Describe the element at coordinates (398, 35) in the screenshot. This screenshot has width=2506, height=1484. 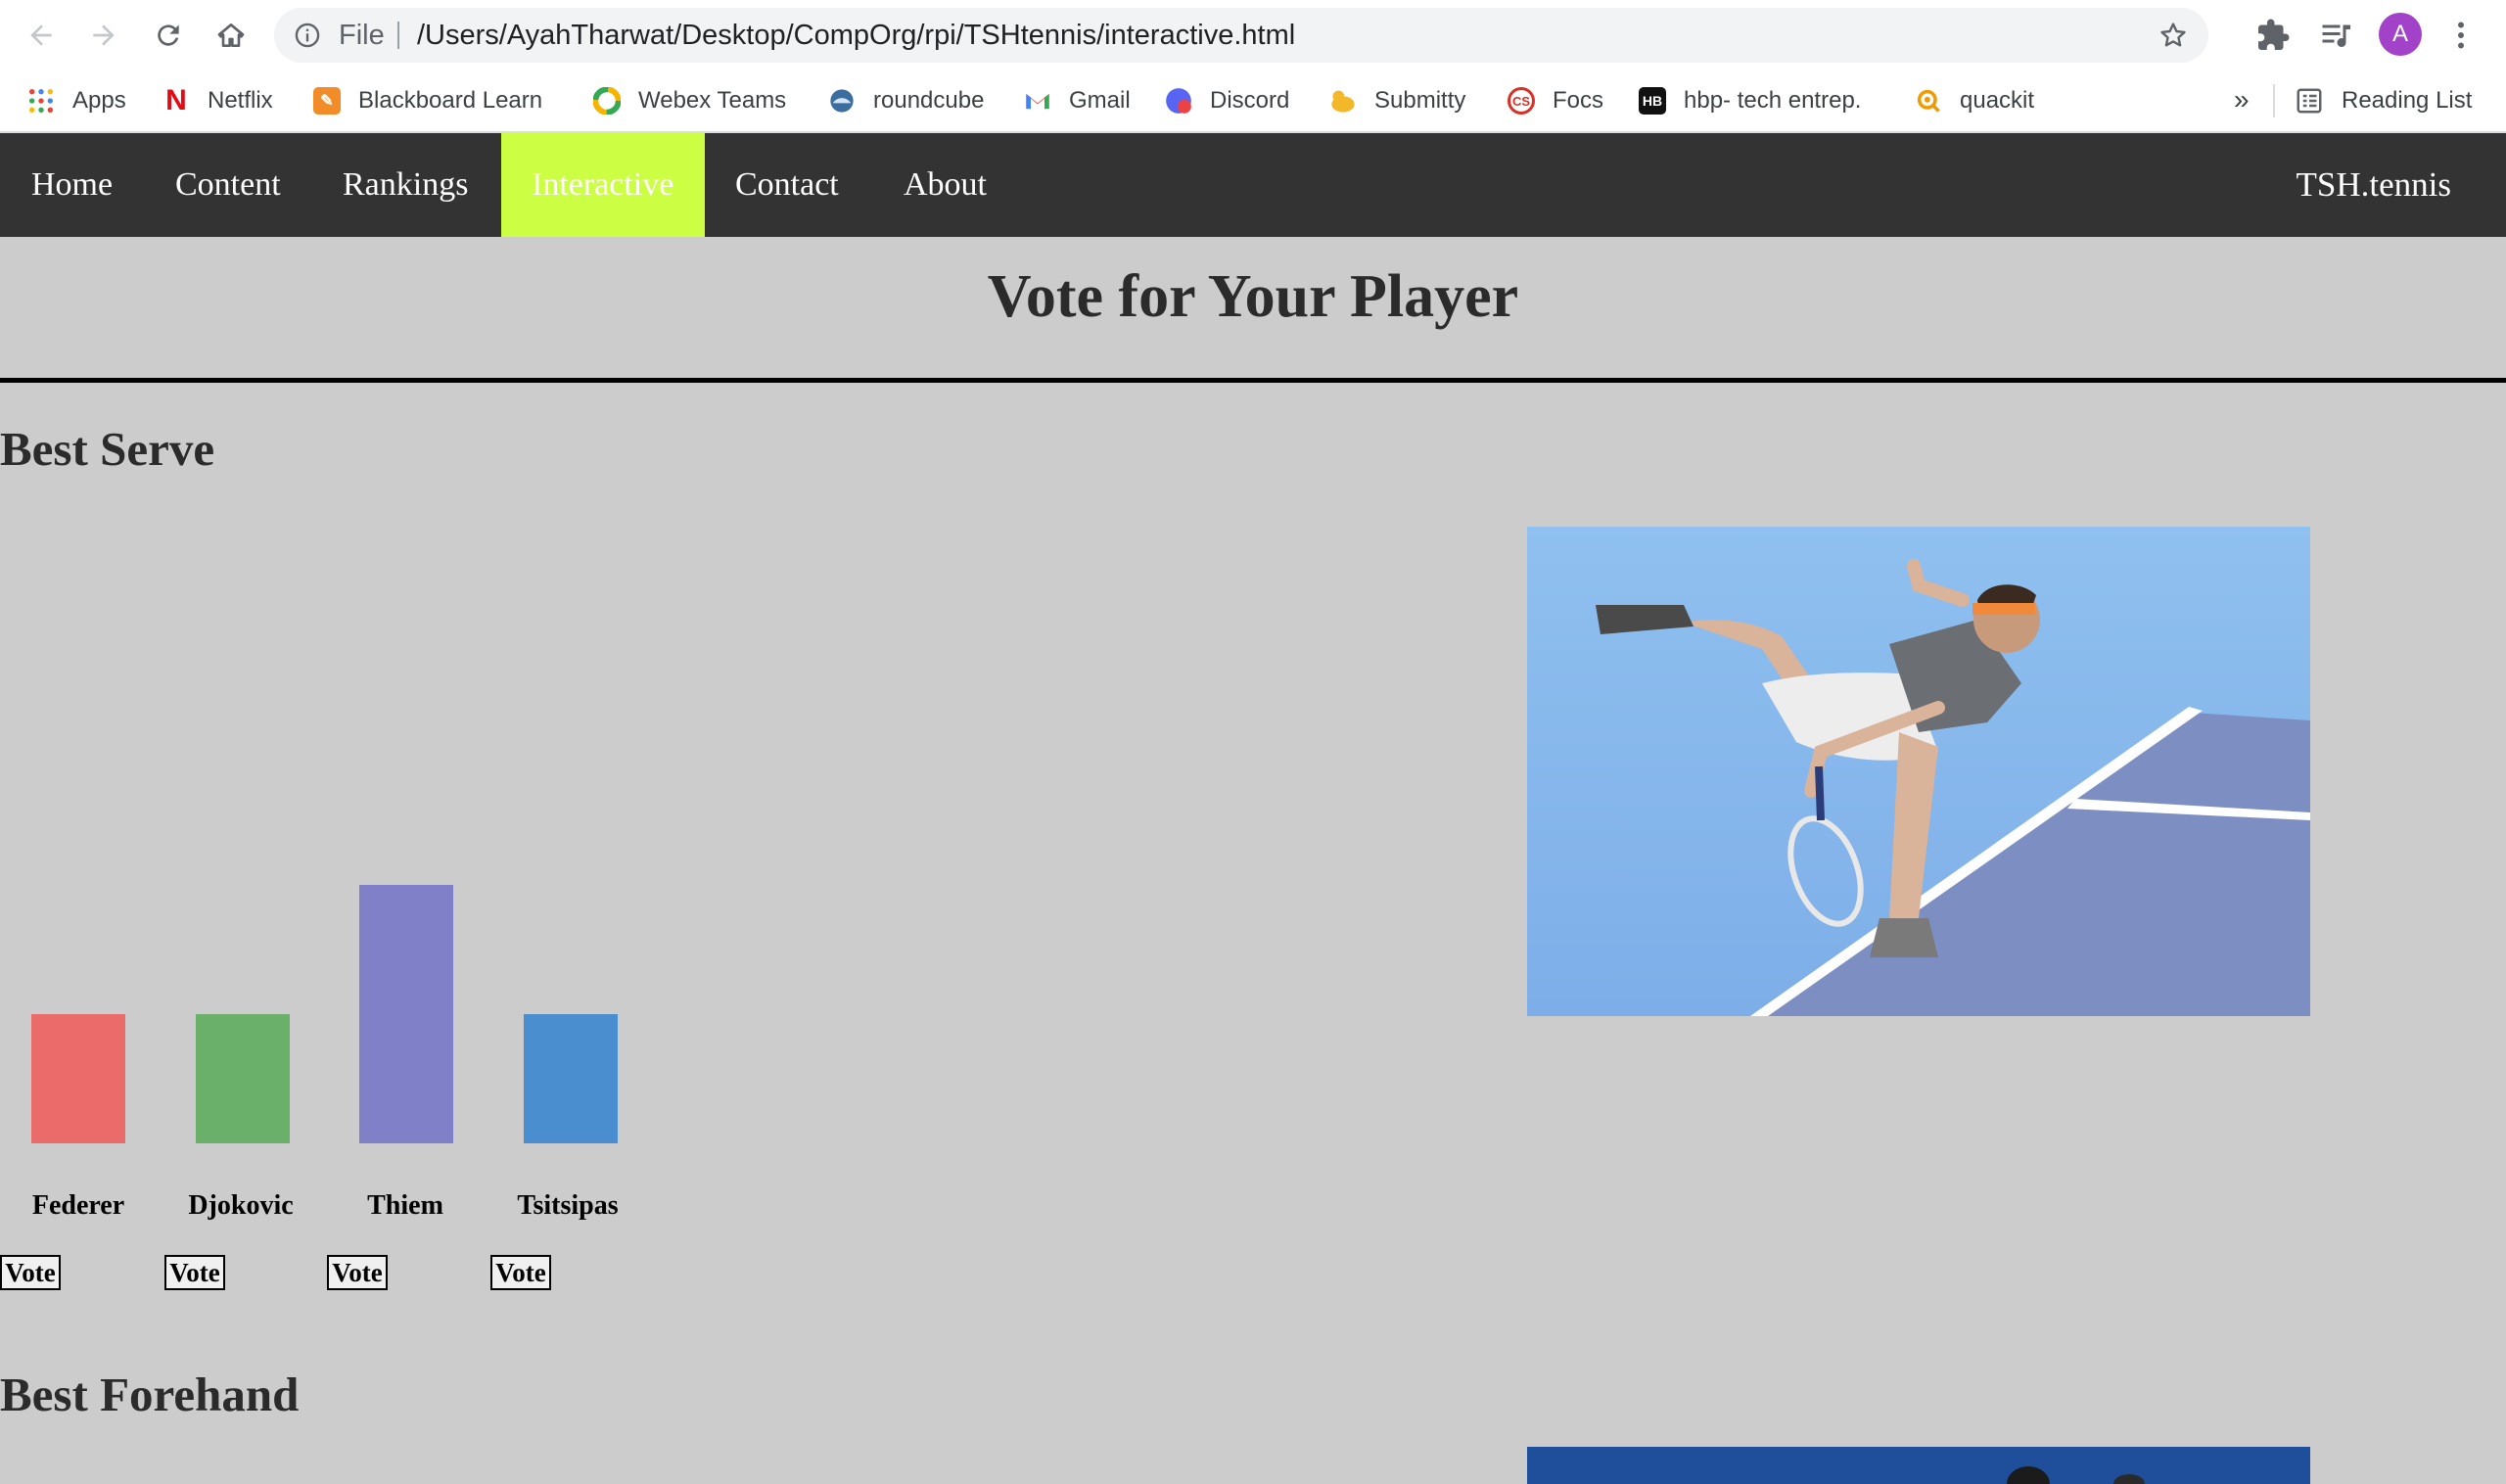
I see `omnibox-divider` at that location.